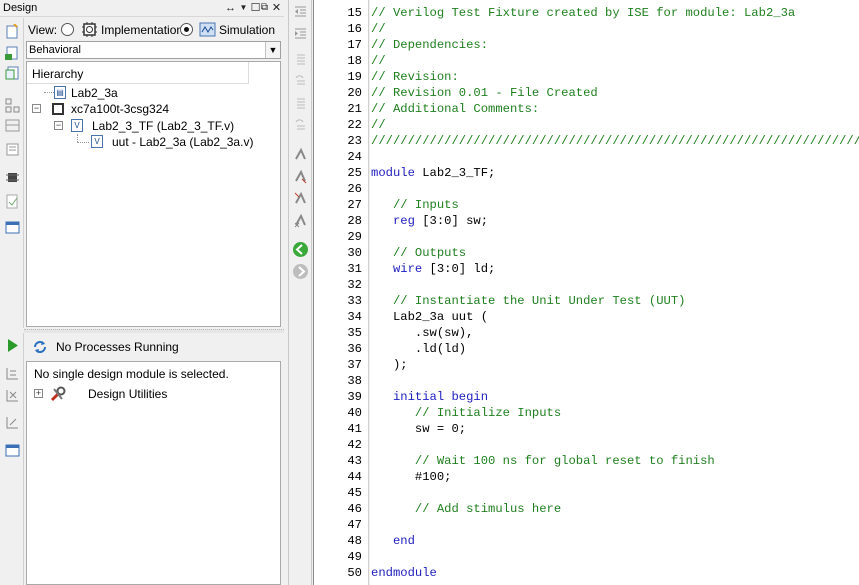  Describe the element at coordinates (12, 31) in the screenshot. I see `new-source-icon` at that location.